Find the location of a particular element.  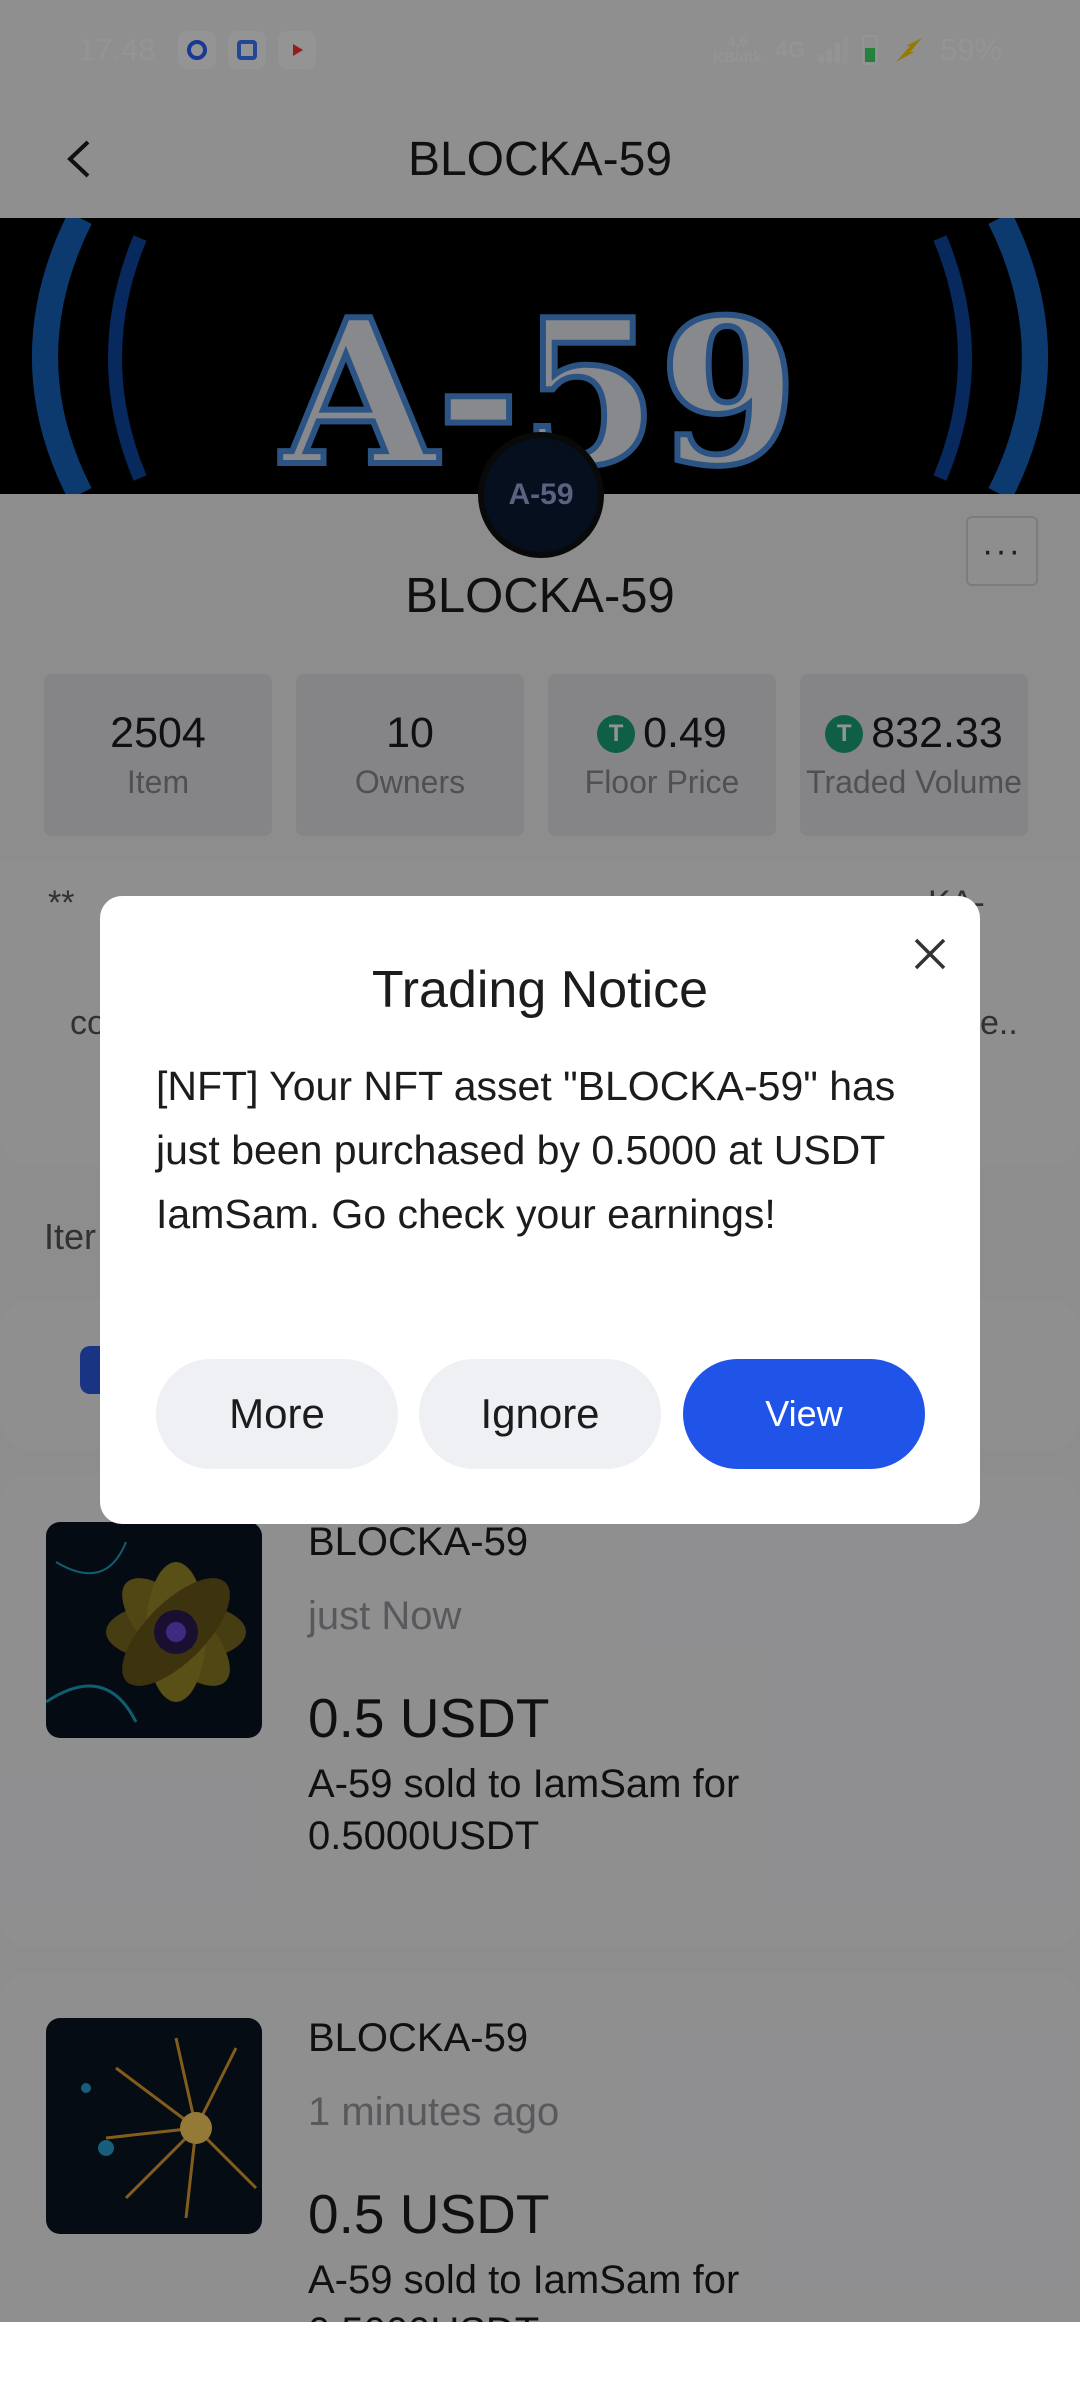

view-button: View is located at coordinates (804, 1414).